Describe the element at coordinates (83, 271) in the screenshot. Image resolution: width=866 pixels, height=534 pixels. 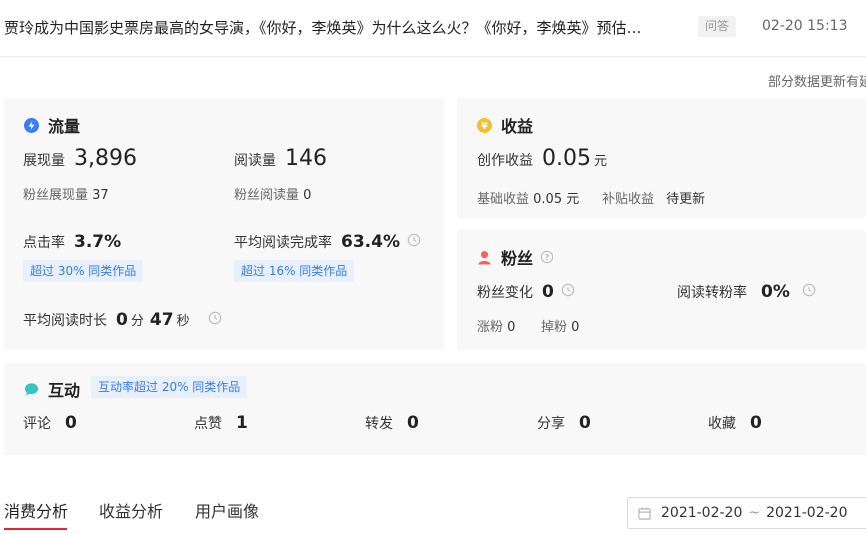
I see `ctr-badge: 超过 30% 同类作品` at that location.